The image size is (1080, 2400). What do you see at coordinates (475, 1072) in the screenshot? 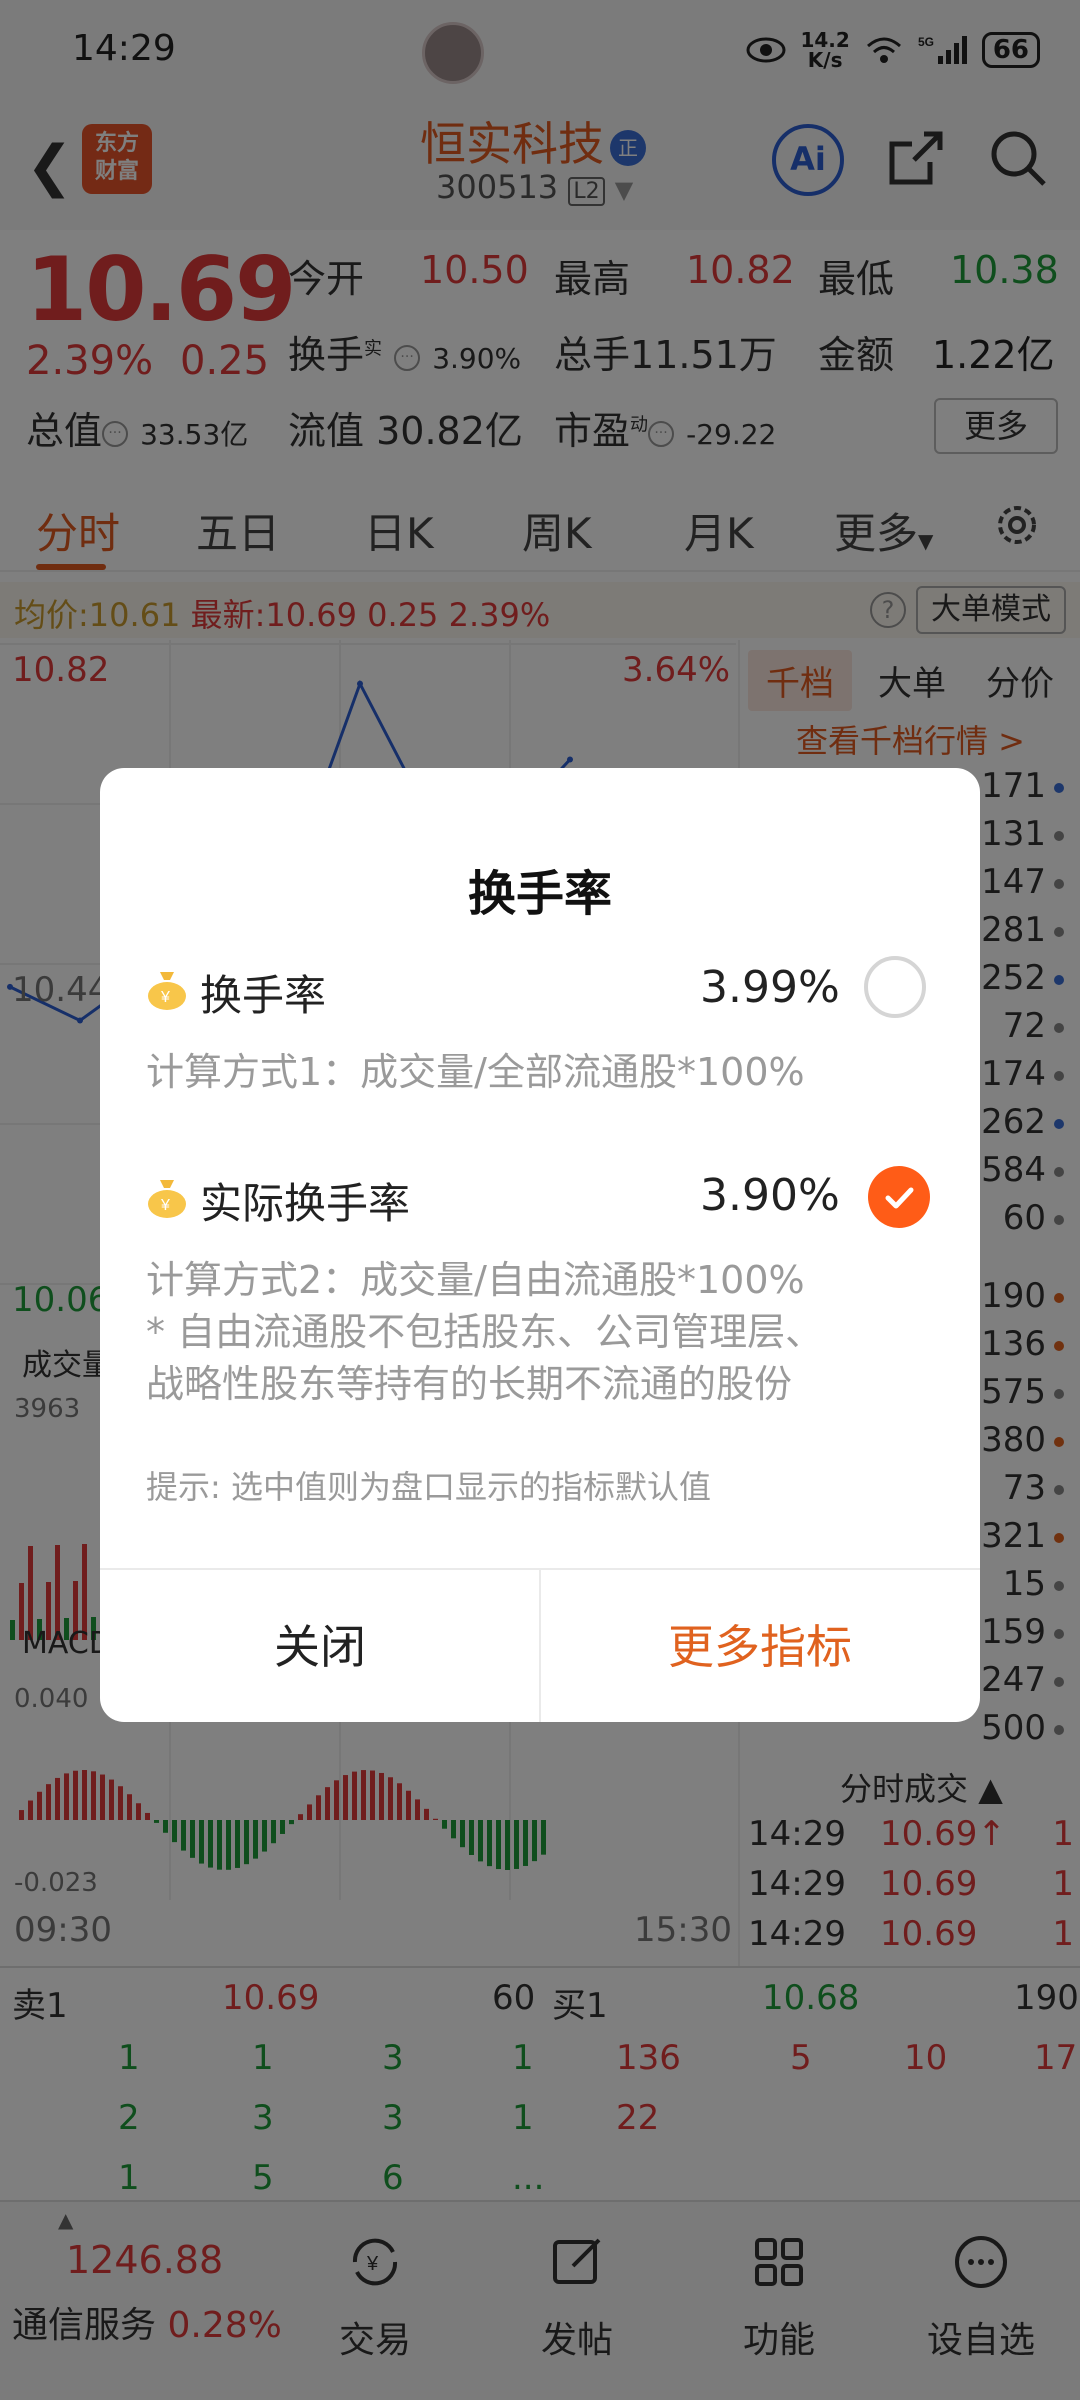
I see `option1-desc: 计算方式1：成交量/全部流通股*100%` at bounding box center [475, 1072].